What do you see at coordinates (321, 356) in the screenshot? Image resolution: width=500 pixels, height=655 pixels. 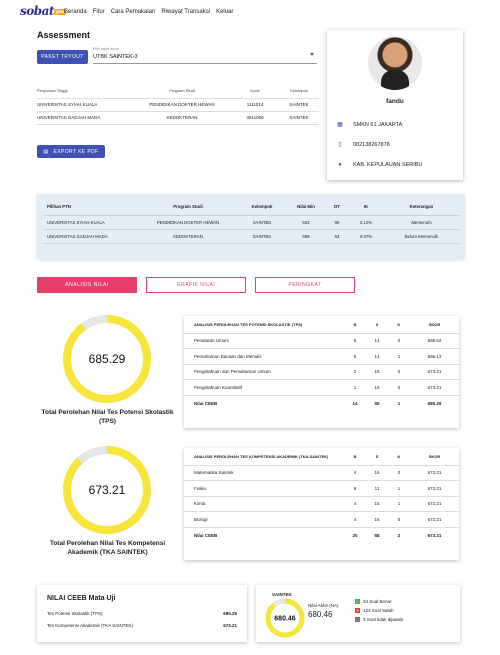 I see `table-row: Pemahaman Bacaan dan Menulis 5 14 1 696.13` at bounding box center [321, 356].